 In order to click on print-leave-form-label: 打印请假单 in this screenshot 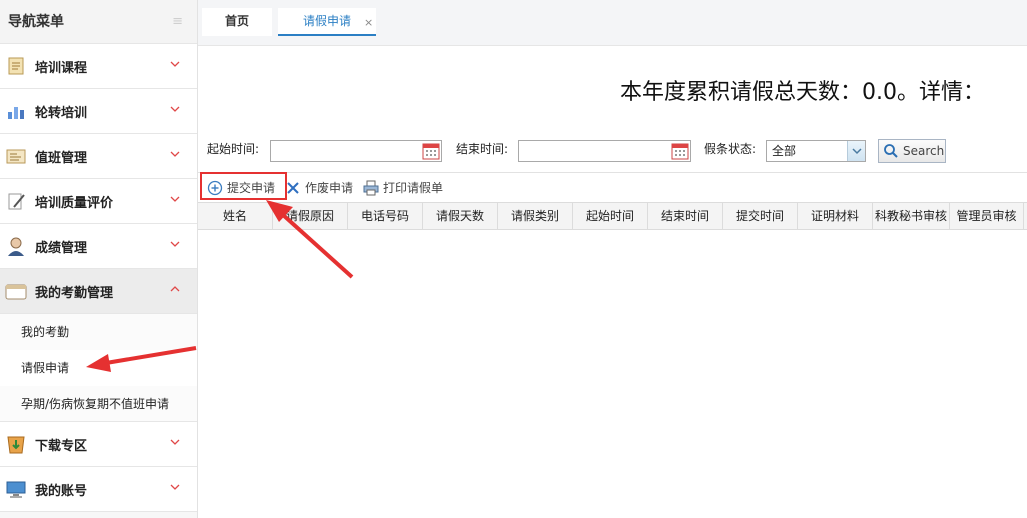, I will do `click(413, 188)`.